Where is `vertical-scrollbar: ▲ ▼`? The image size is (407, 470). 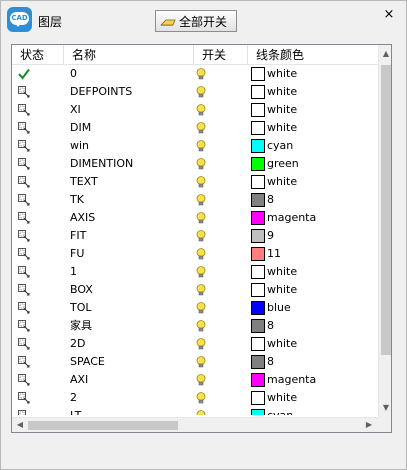 vertical-scrollbar: ▲ ▼ is located at coordinates (384, 231).